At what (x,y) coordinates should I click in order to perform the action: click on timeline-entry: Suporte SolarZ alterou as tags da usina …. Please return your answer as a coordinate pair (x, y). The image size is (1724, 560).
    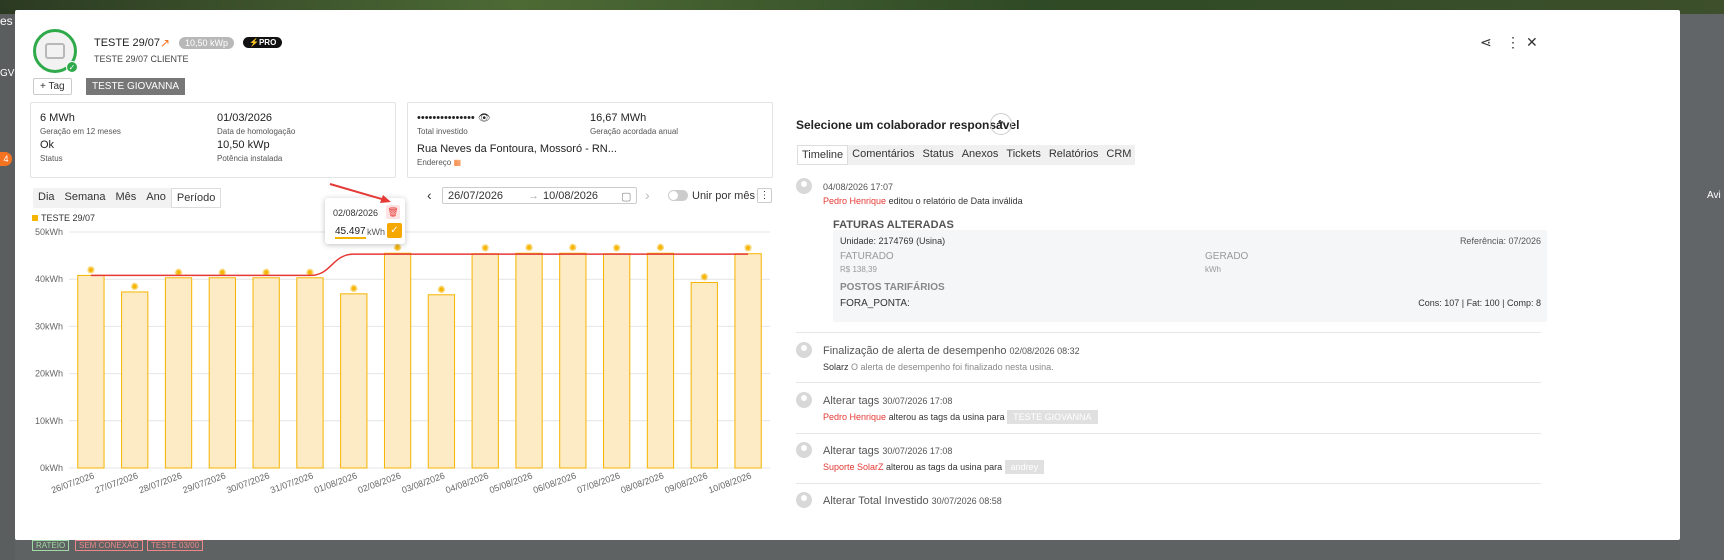
    Looking at the image, I should click on (934, 467).